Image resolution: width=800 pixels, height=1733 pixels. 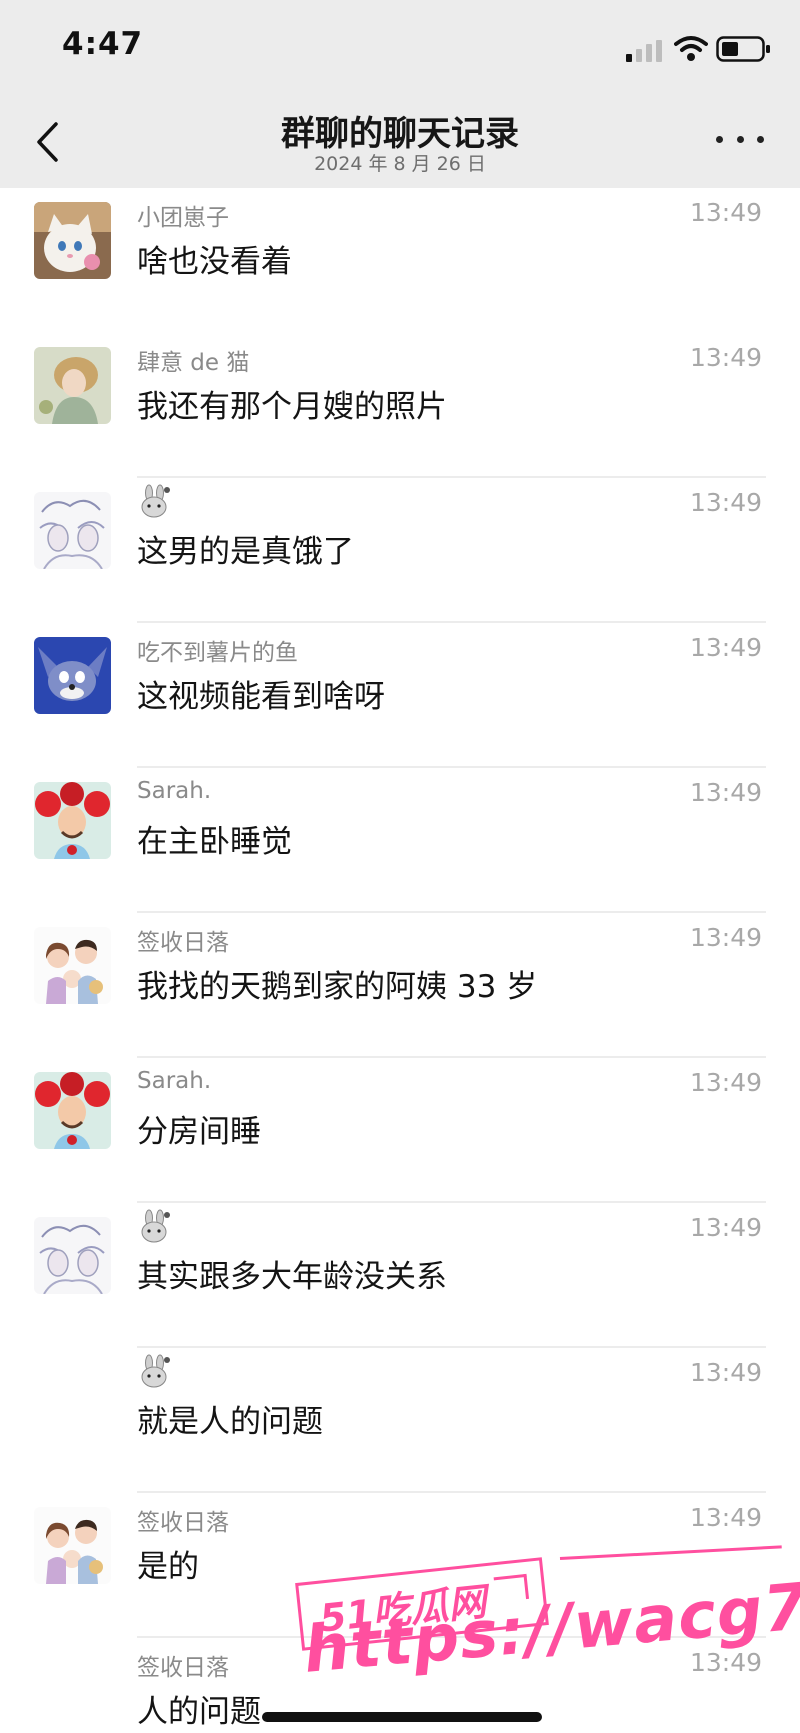 What do you see at coordinates (214, 842) in the screenshot?
I see `message-text: 在主卧睡觉` at bounding box center [214, 842].